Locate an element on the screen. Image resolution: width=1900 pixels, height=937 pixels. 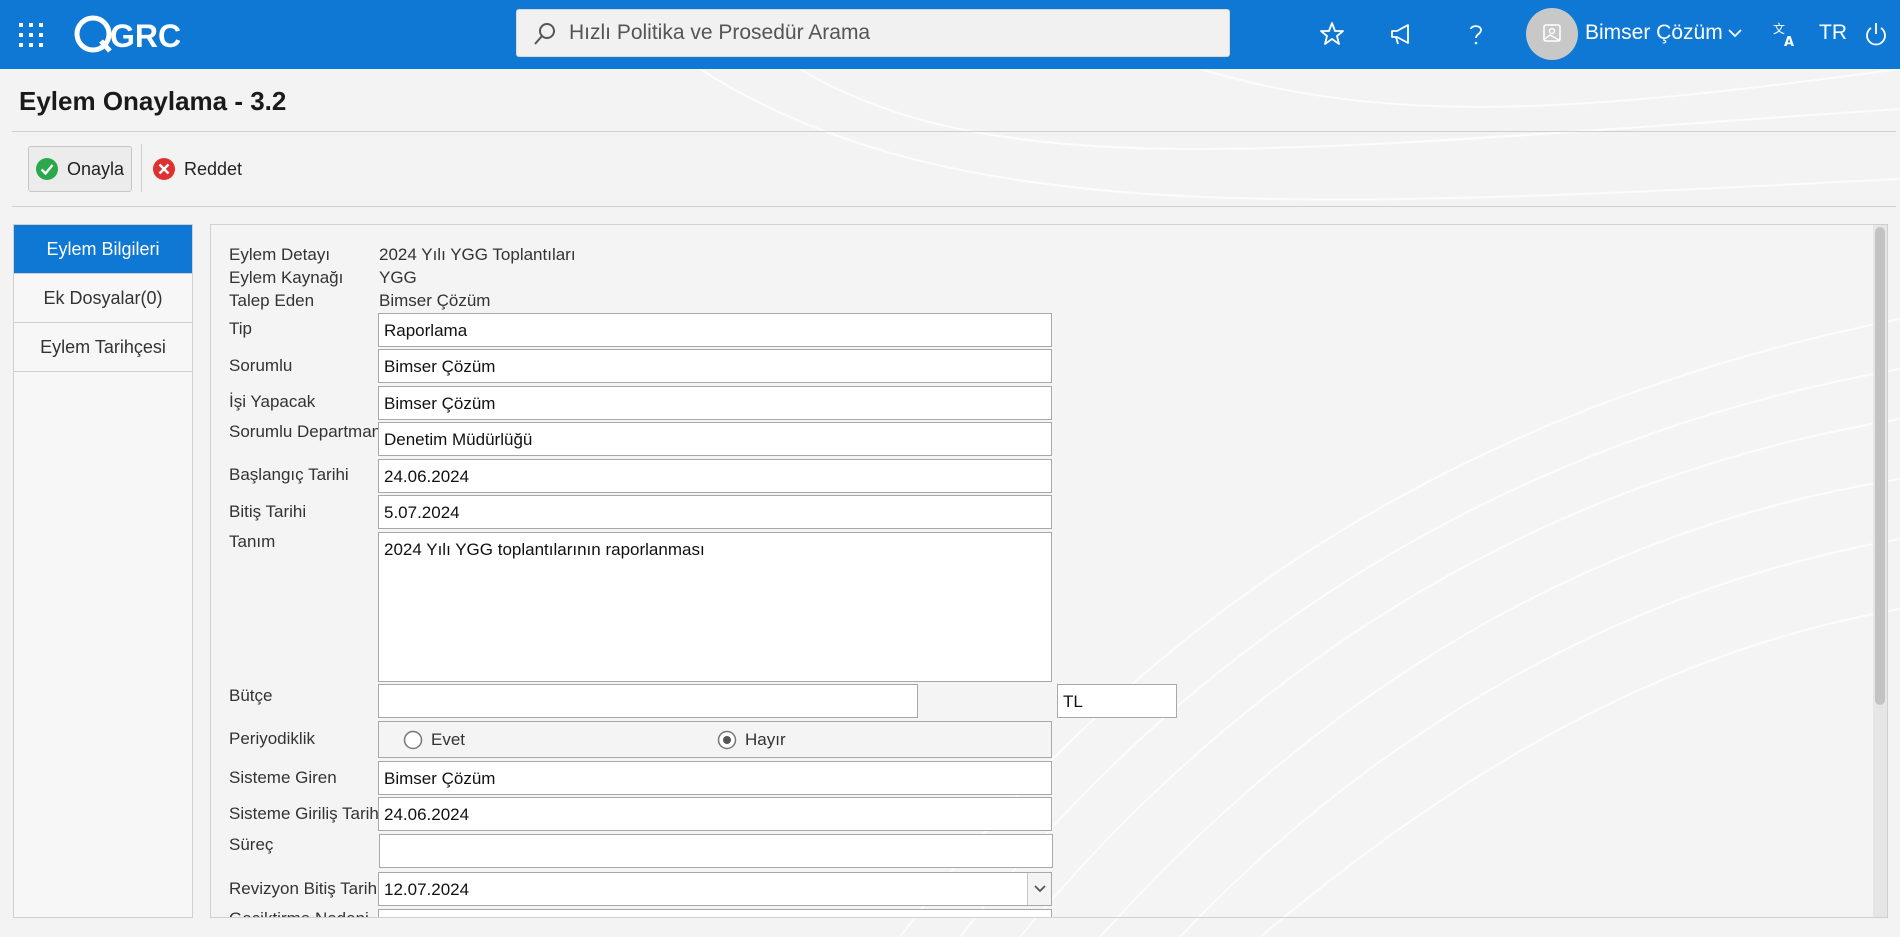
toolbar-separator is located at coordinates (141, 168).